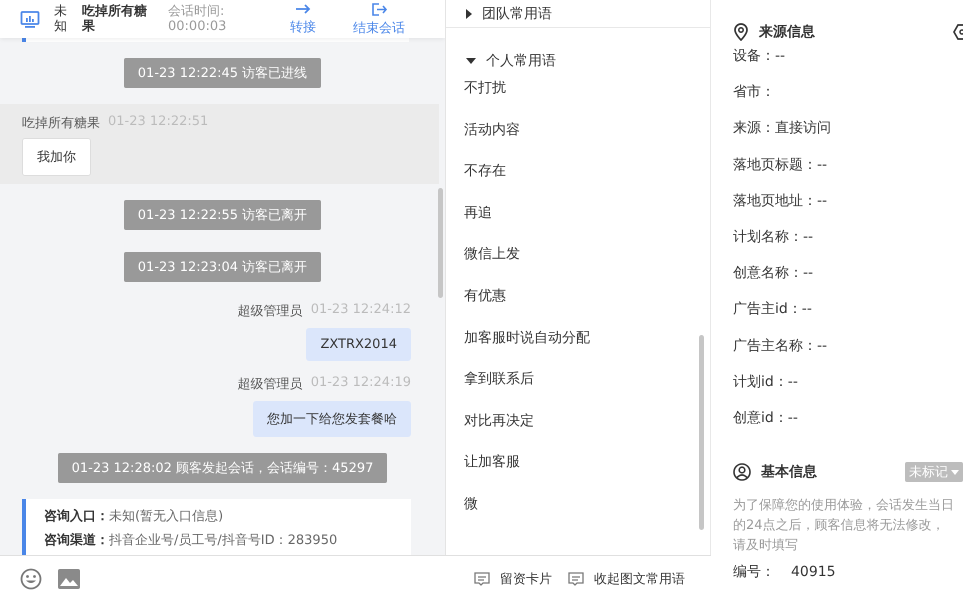  What do you see at coordinates (30, 19) in the screenshot?
I see `monitor-icon` at bounding box center [30, 19].